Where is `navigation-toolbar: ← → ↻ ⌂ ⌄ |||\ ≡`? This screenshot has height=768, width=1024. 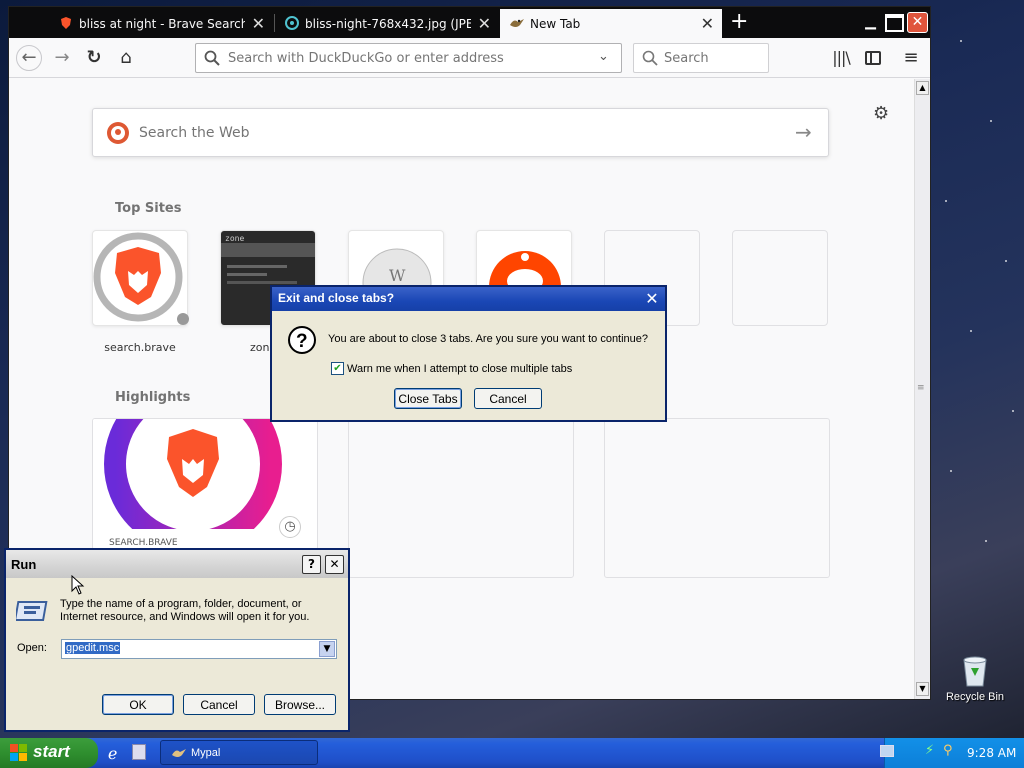 navigation-toolbar: ← → ↻ ⌂ ⌄ |||\ ≡ is located at coordinates (469, 58).